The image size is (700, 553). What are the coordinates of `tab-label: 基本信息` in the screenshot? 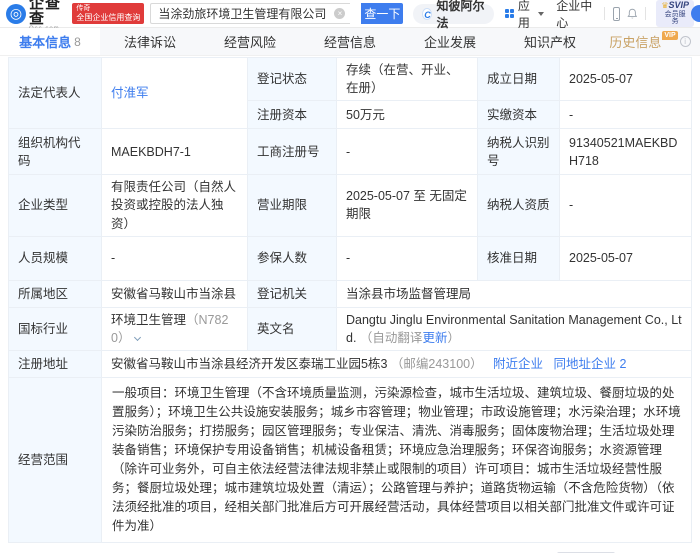 It's located at (45, 42).